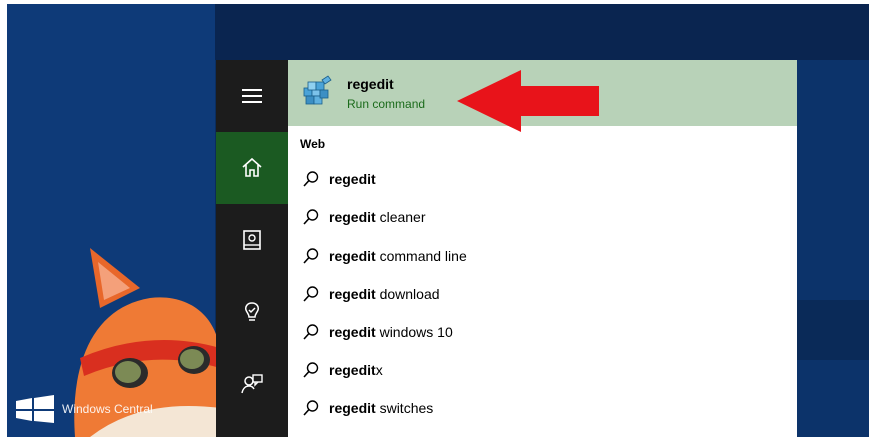 Image resolution: width=869 pixels, height=437 pixels. I want to click on watermark: Windows Central, so click(83, 409).